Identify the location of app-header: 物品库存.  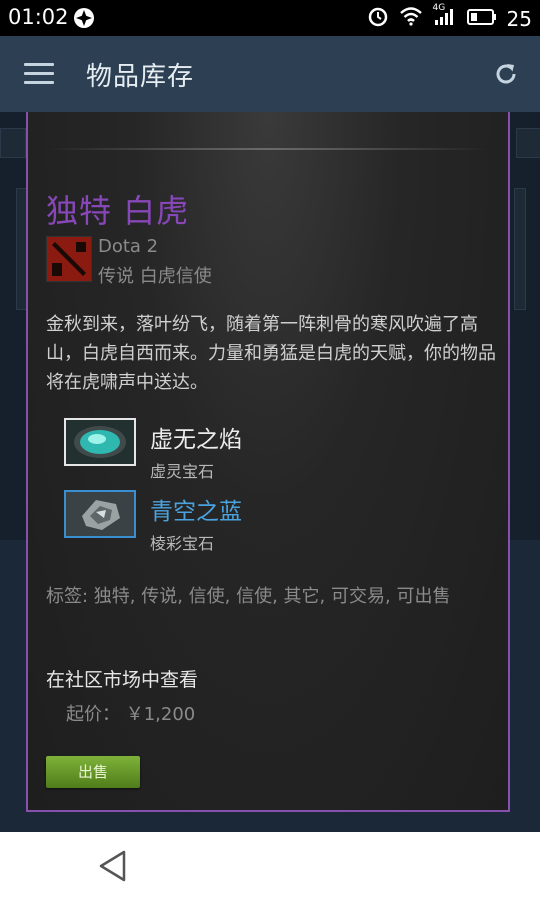
(270, 74).